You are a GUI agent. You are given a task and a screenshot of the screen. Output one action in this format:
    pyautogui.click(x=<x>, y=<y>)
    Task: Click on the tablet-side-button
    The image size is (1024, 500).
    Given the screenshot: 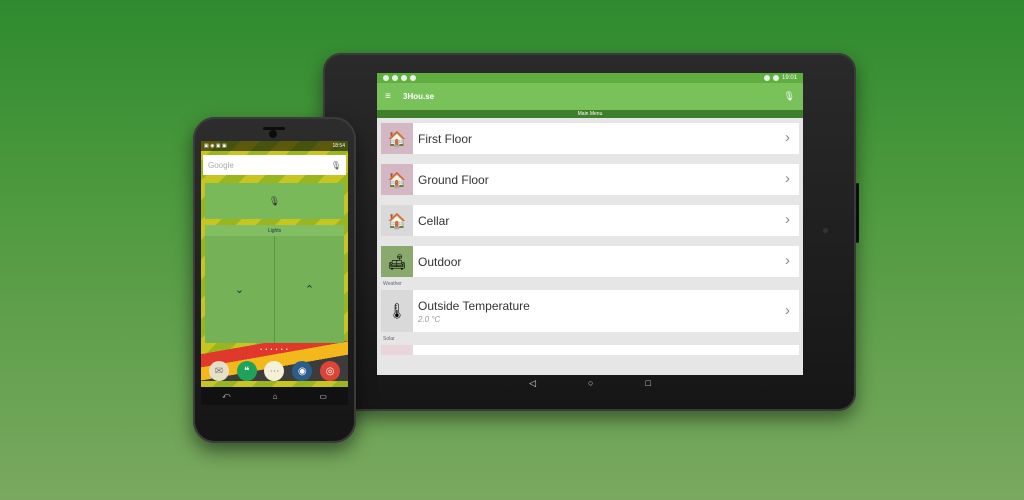 What is the action you would take?
    pyautogui.click(x=857, y=213)
    